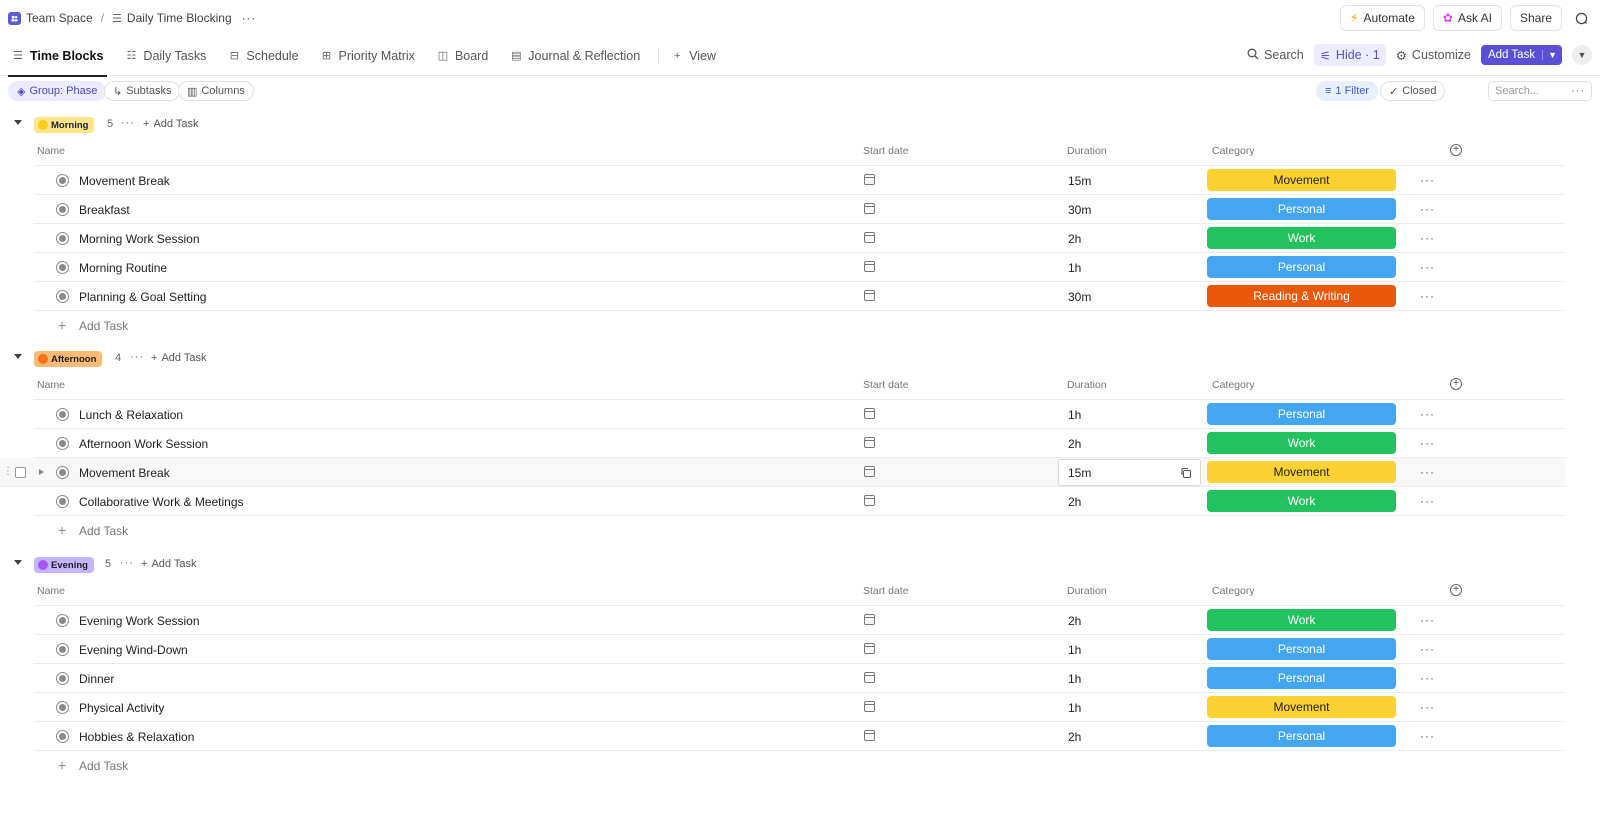 The image size is (1600, 816). I want to click on more-icon: ···, so click(1578, 91).